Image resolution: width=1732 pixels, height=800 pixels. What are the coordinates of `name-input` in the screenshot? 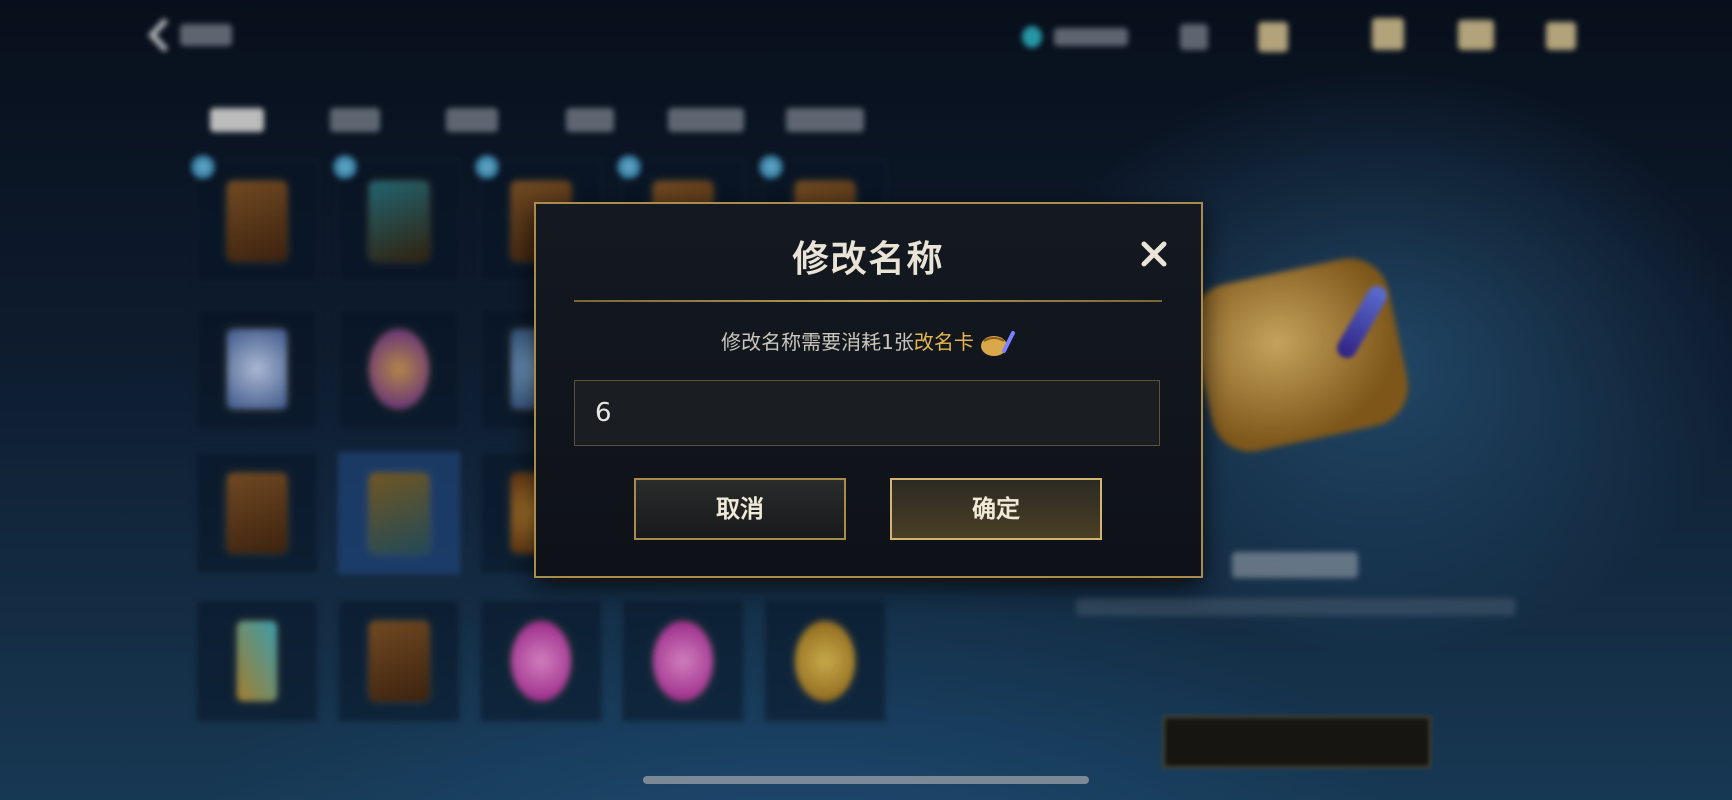 It's located at (867, 413).